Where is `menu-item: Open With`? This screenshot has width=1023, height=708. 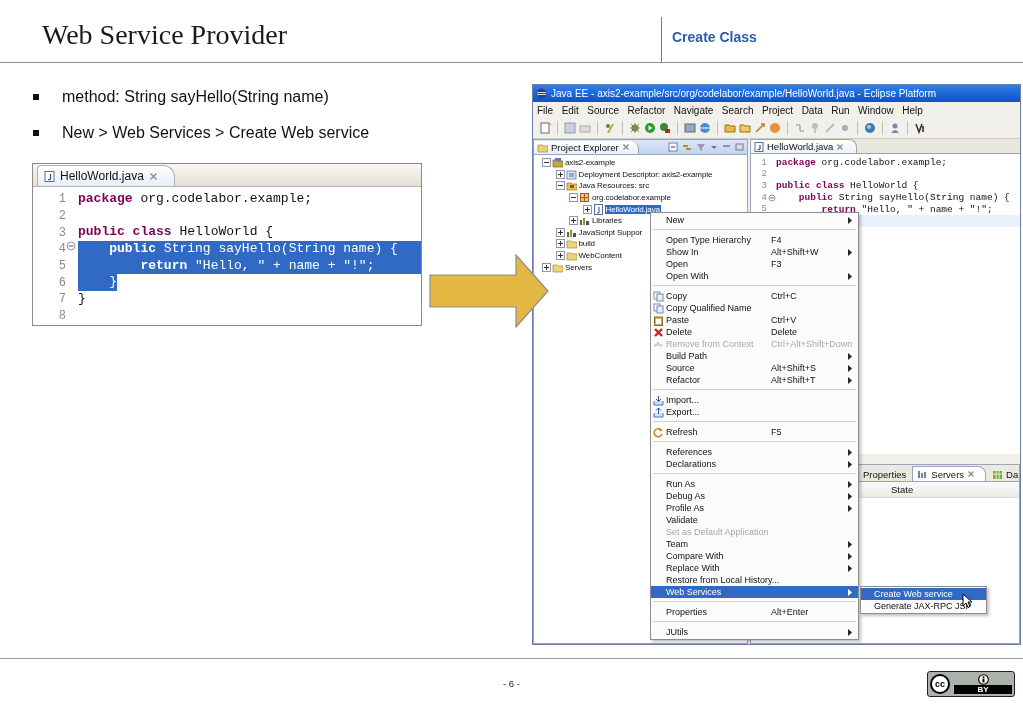
menu-item: Open With is located at coordinates (754, 276).